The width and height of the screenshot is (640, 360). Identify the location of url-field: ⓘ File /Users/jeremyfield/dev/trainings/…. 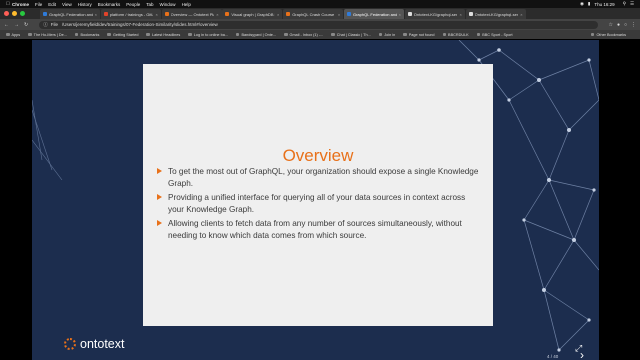
(319, 24).